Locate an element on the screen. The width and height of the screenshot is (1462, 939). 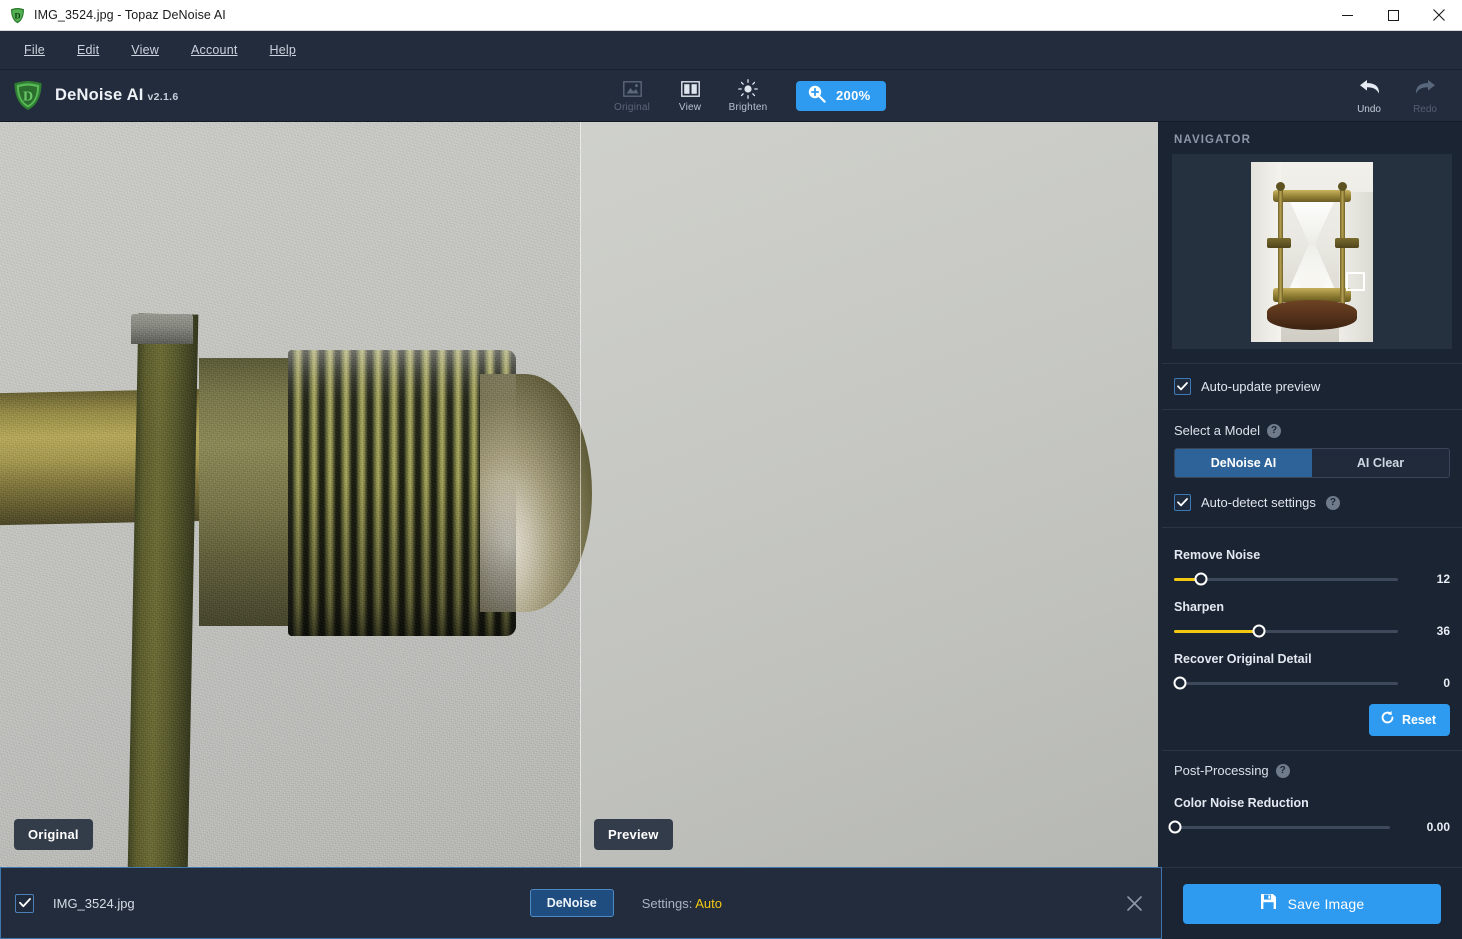
recover-original-detail-slider-track is located at coordinates (1285, 683).